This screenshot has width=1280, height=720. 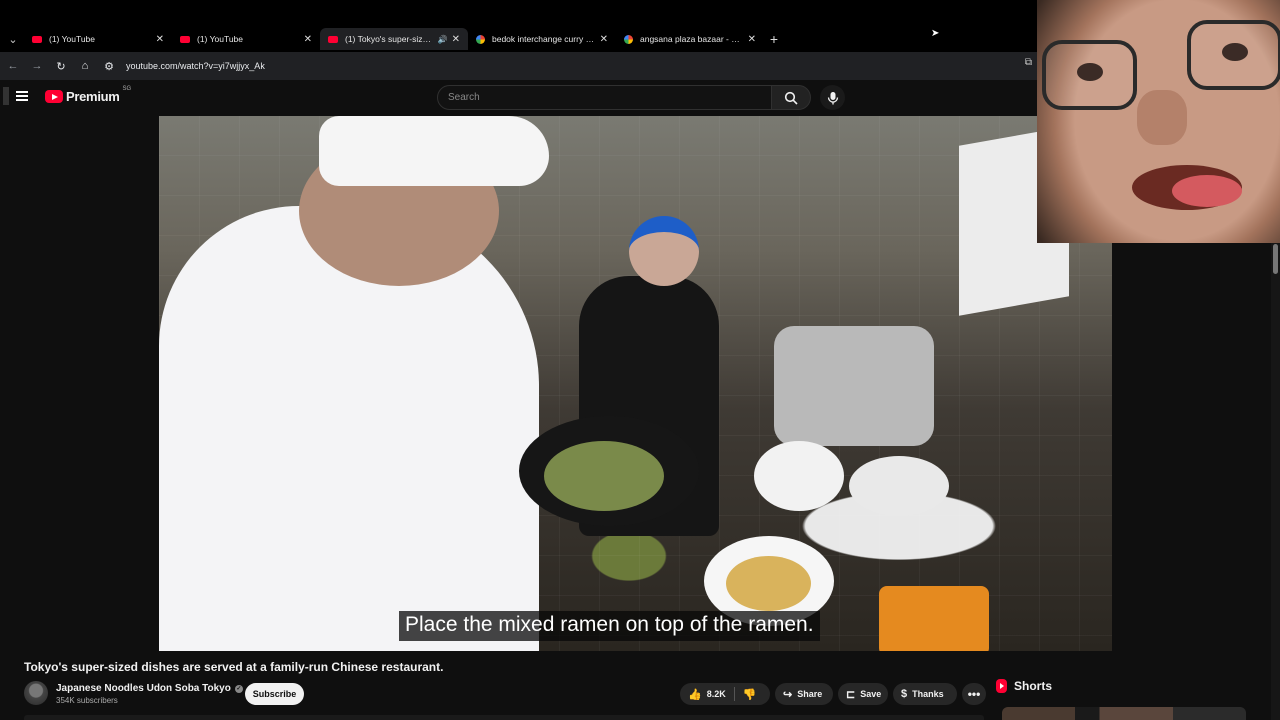 What do you see at coordinates (143, 688) in the screenshot?
I see `channel-name: Japanese Noodles Udon Soba Tokyo` at bounding box center [143, 688].